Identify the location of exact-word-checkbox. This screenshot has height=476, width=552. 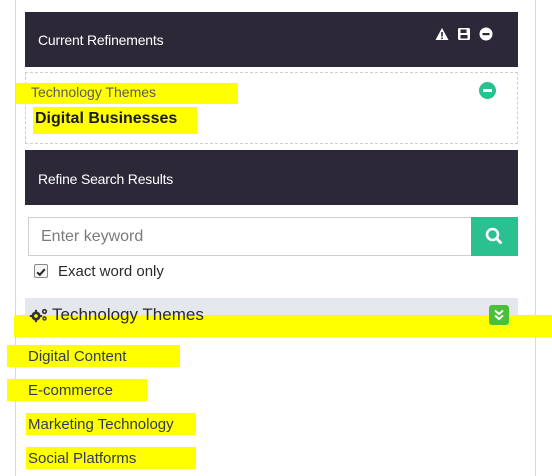
(41, 271).